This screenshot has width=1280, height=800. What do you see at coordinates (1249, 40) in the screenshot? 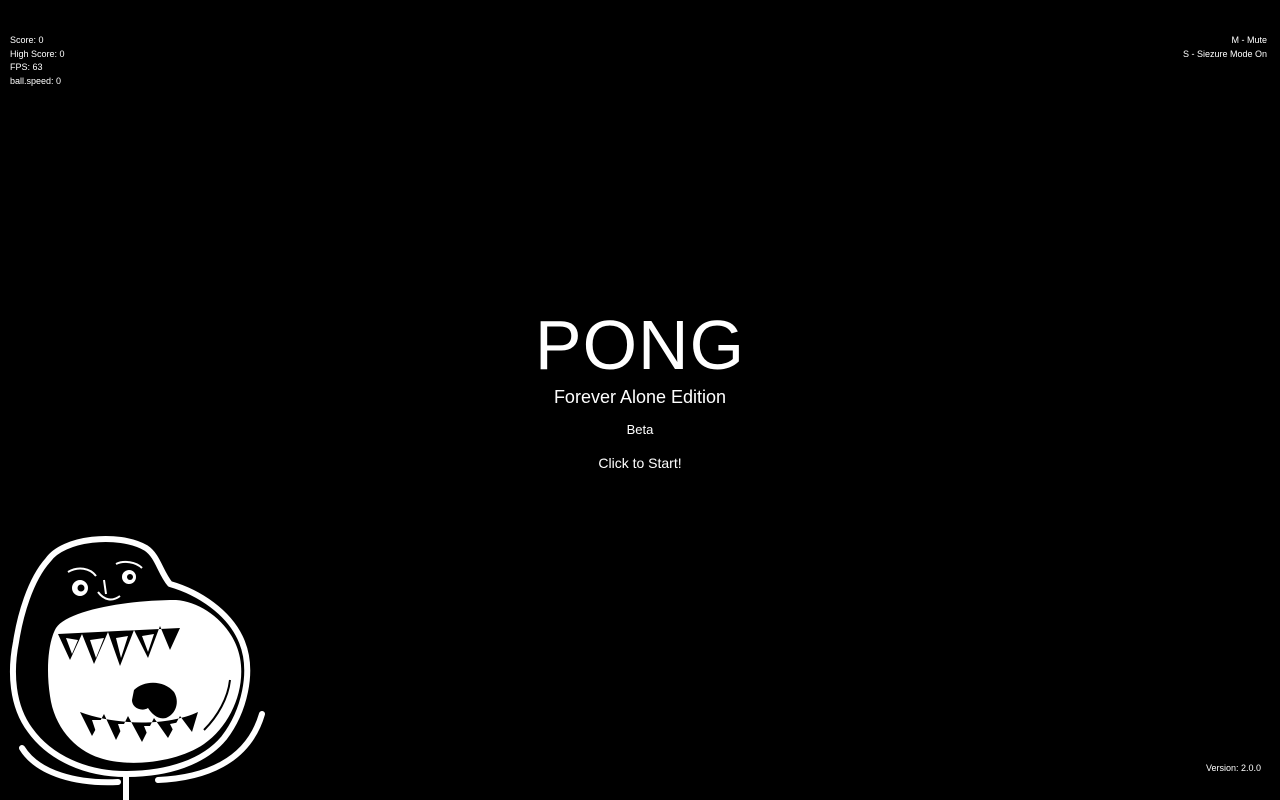
I see `mute-hint: M - Mute` at bounding box center [1249, 40].